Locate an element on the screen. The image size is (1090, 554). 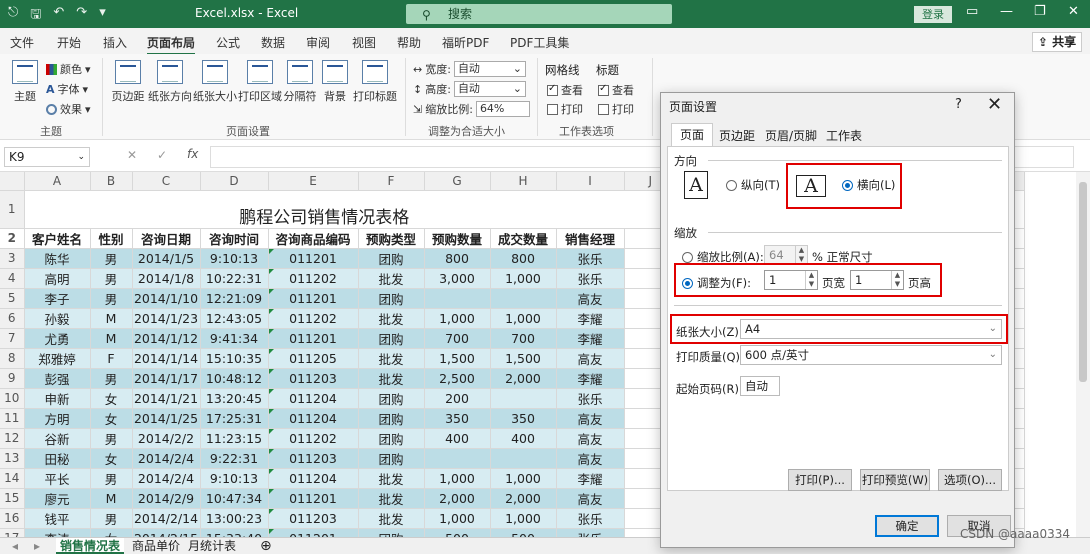
margins-button: 页边距 is located at coordinates (128, 82).